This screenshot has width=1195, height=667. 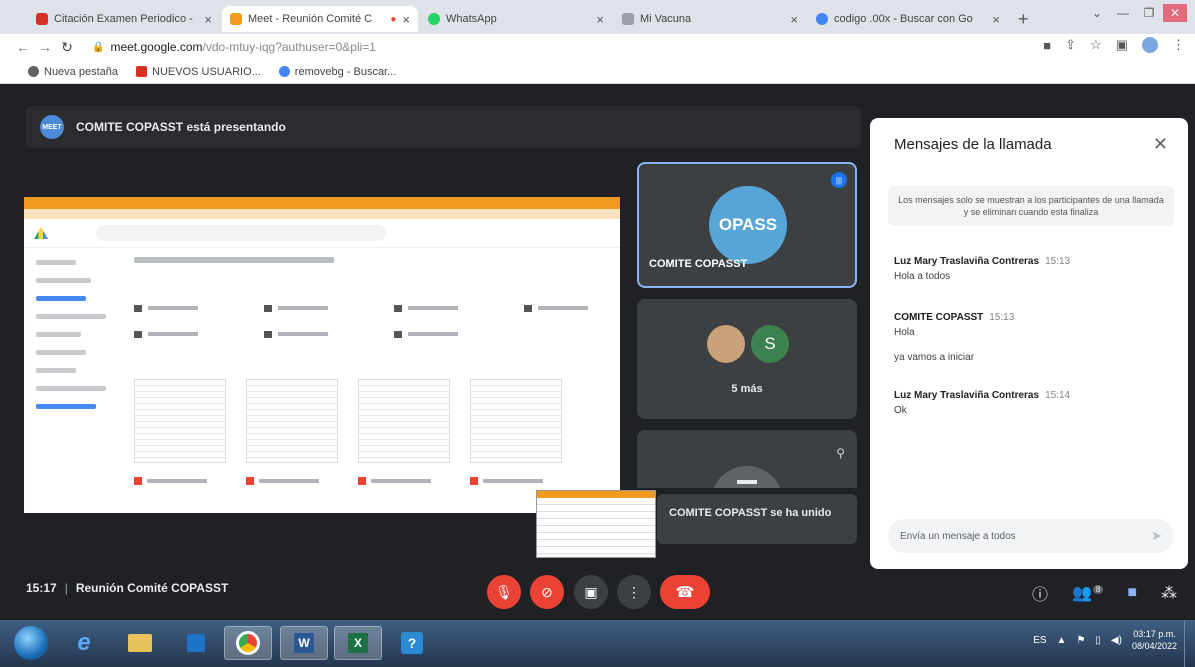 I want to click on meeting-time: 15:17, so click(x=41, y=588).